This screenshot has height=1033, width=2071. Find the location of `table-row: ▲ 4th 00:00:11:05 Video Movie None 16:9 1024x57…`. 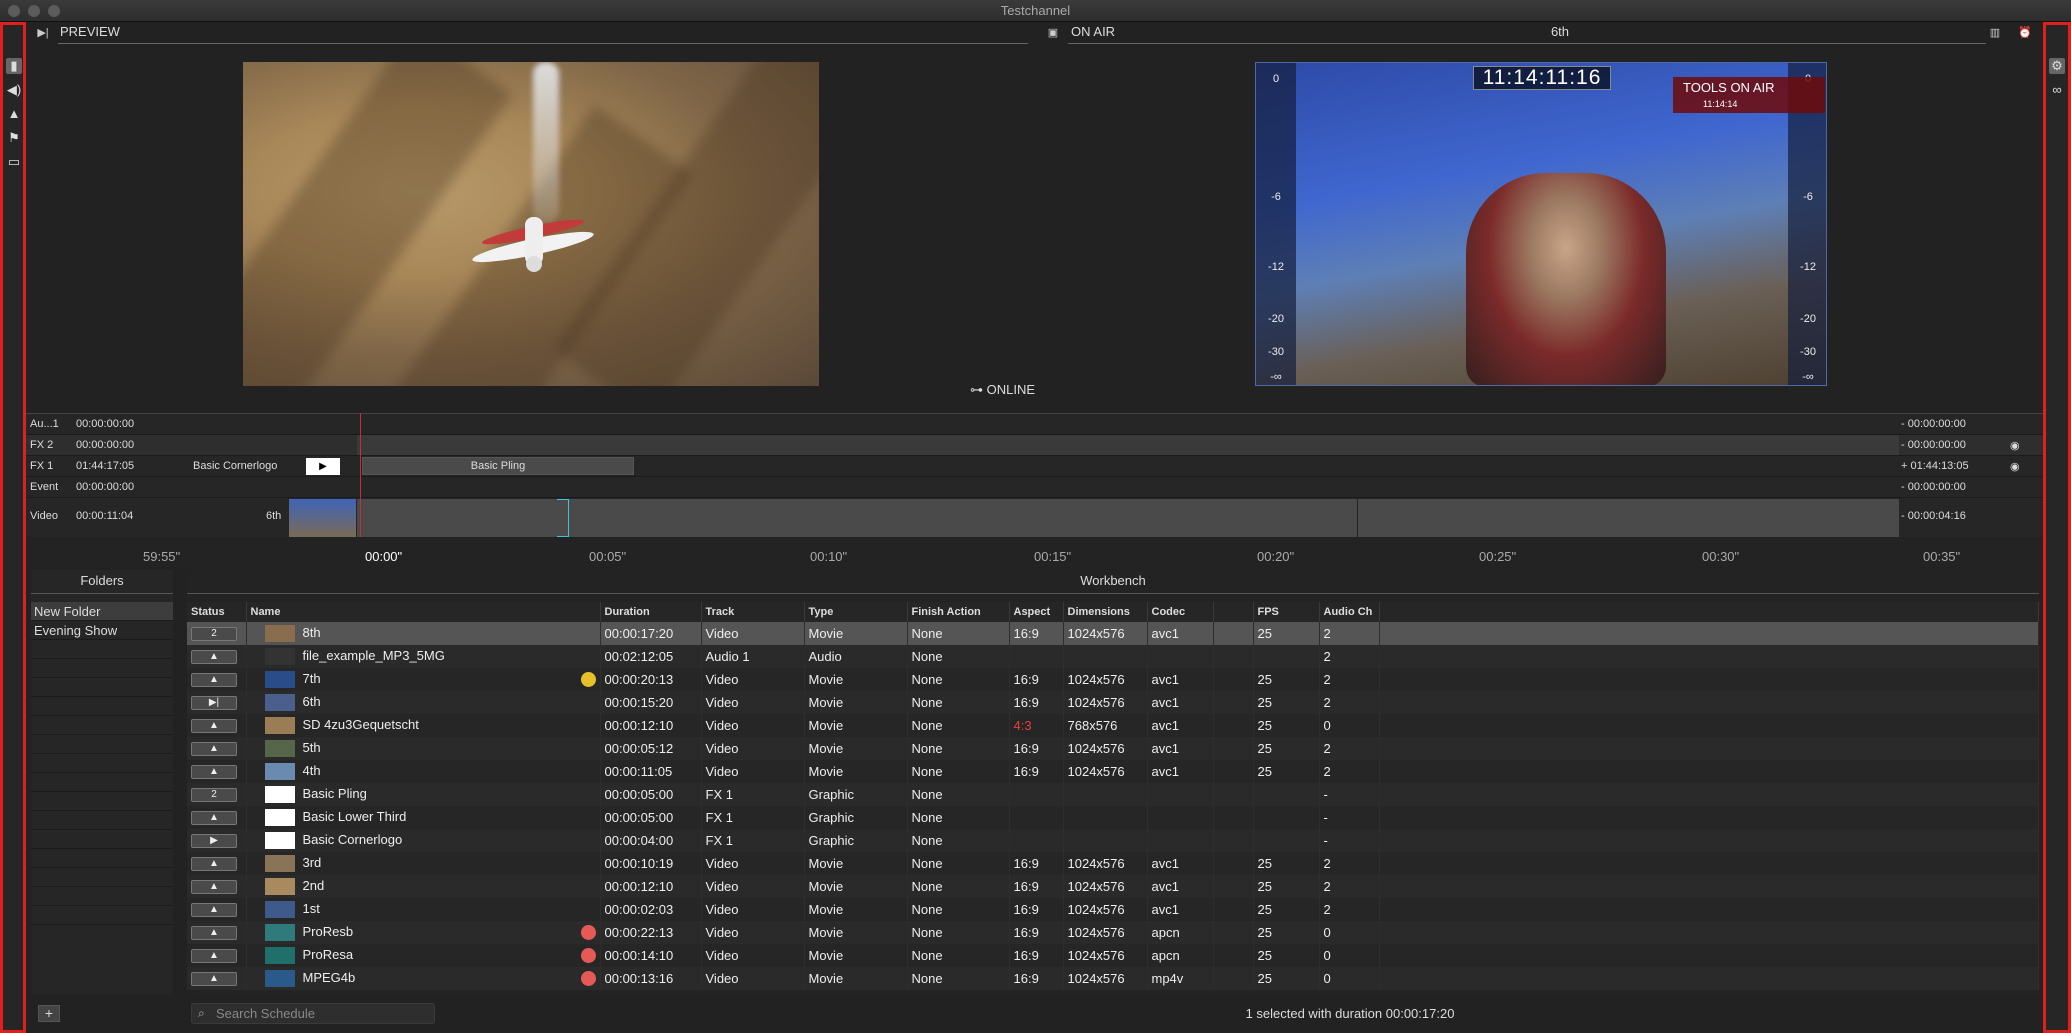

table-row: ▲ 4th 00:00:11:05 Video Movie None 16:9 1024x57… is located at coordinates (1113, 771).